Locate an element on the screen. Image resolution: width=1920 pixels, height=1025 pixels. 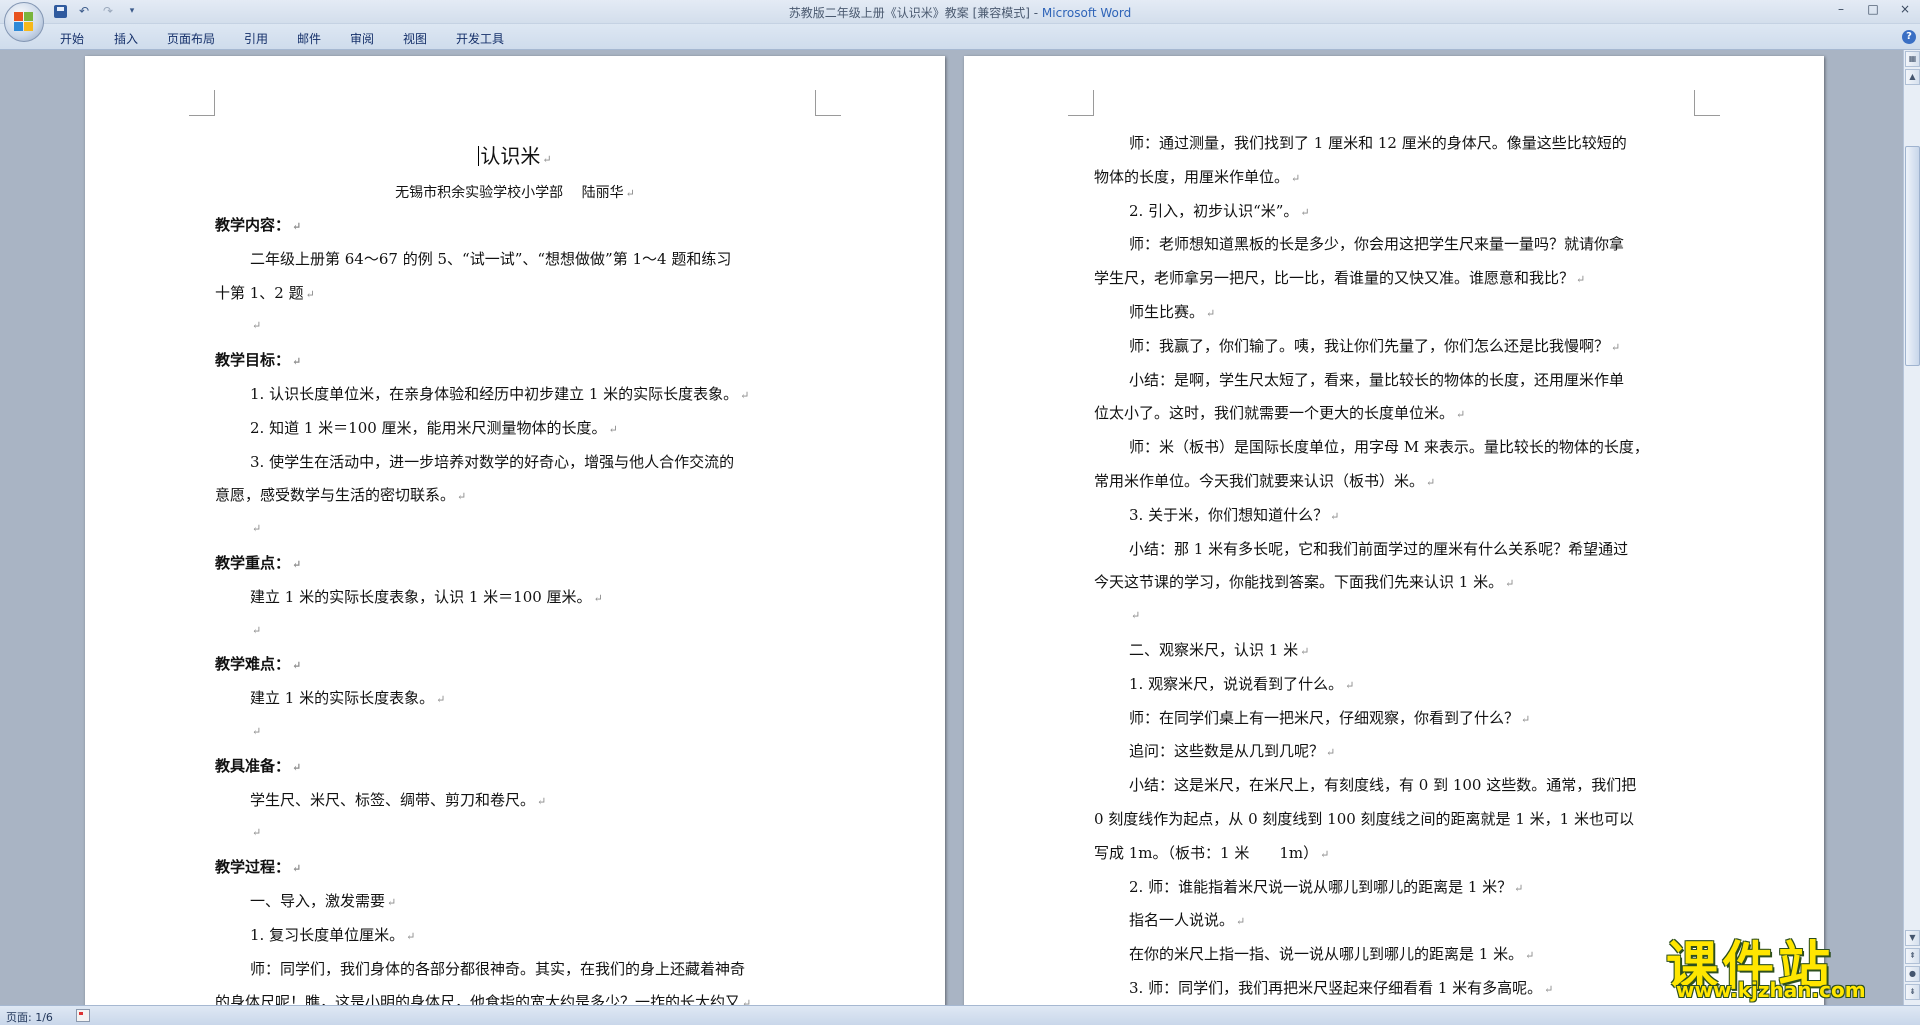
line-text: 意愿，感受数学与生活的密切联系。 is located at coordinates (335, 495).